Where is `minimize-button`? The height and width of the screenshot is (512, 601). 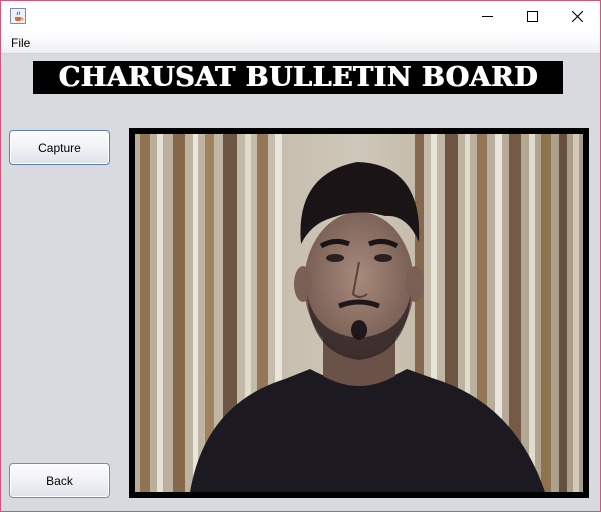
minimize-button is located at coordinates (487, 16).